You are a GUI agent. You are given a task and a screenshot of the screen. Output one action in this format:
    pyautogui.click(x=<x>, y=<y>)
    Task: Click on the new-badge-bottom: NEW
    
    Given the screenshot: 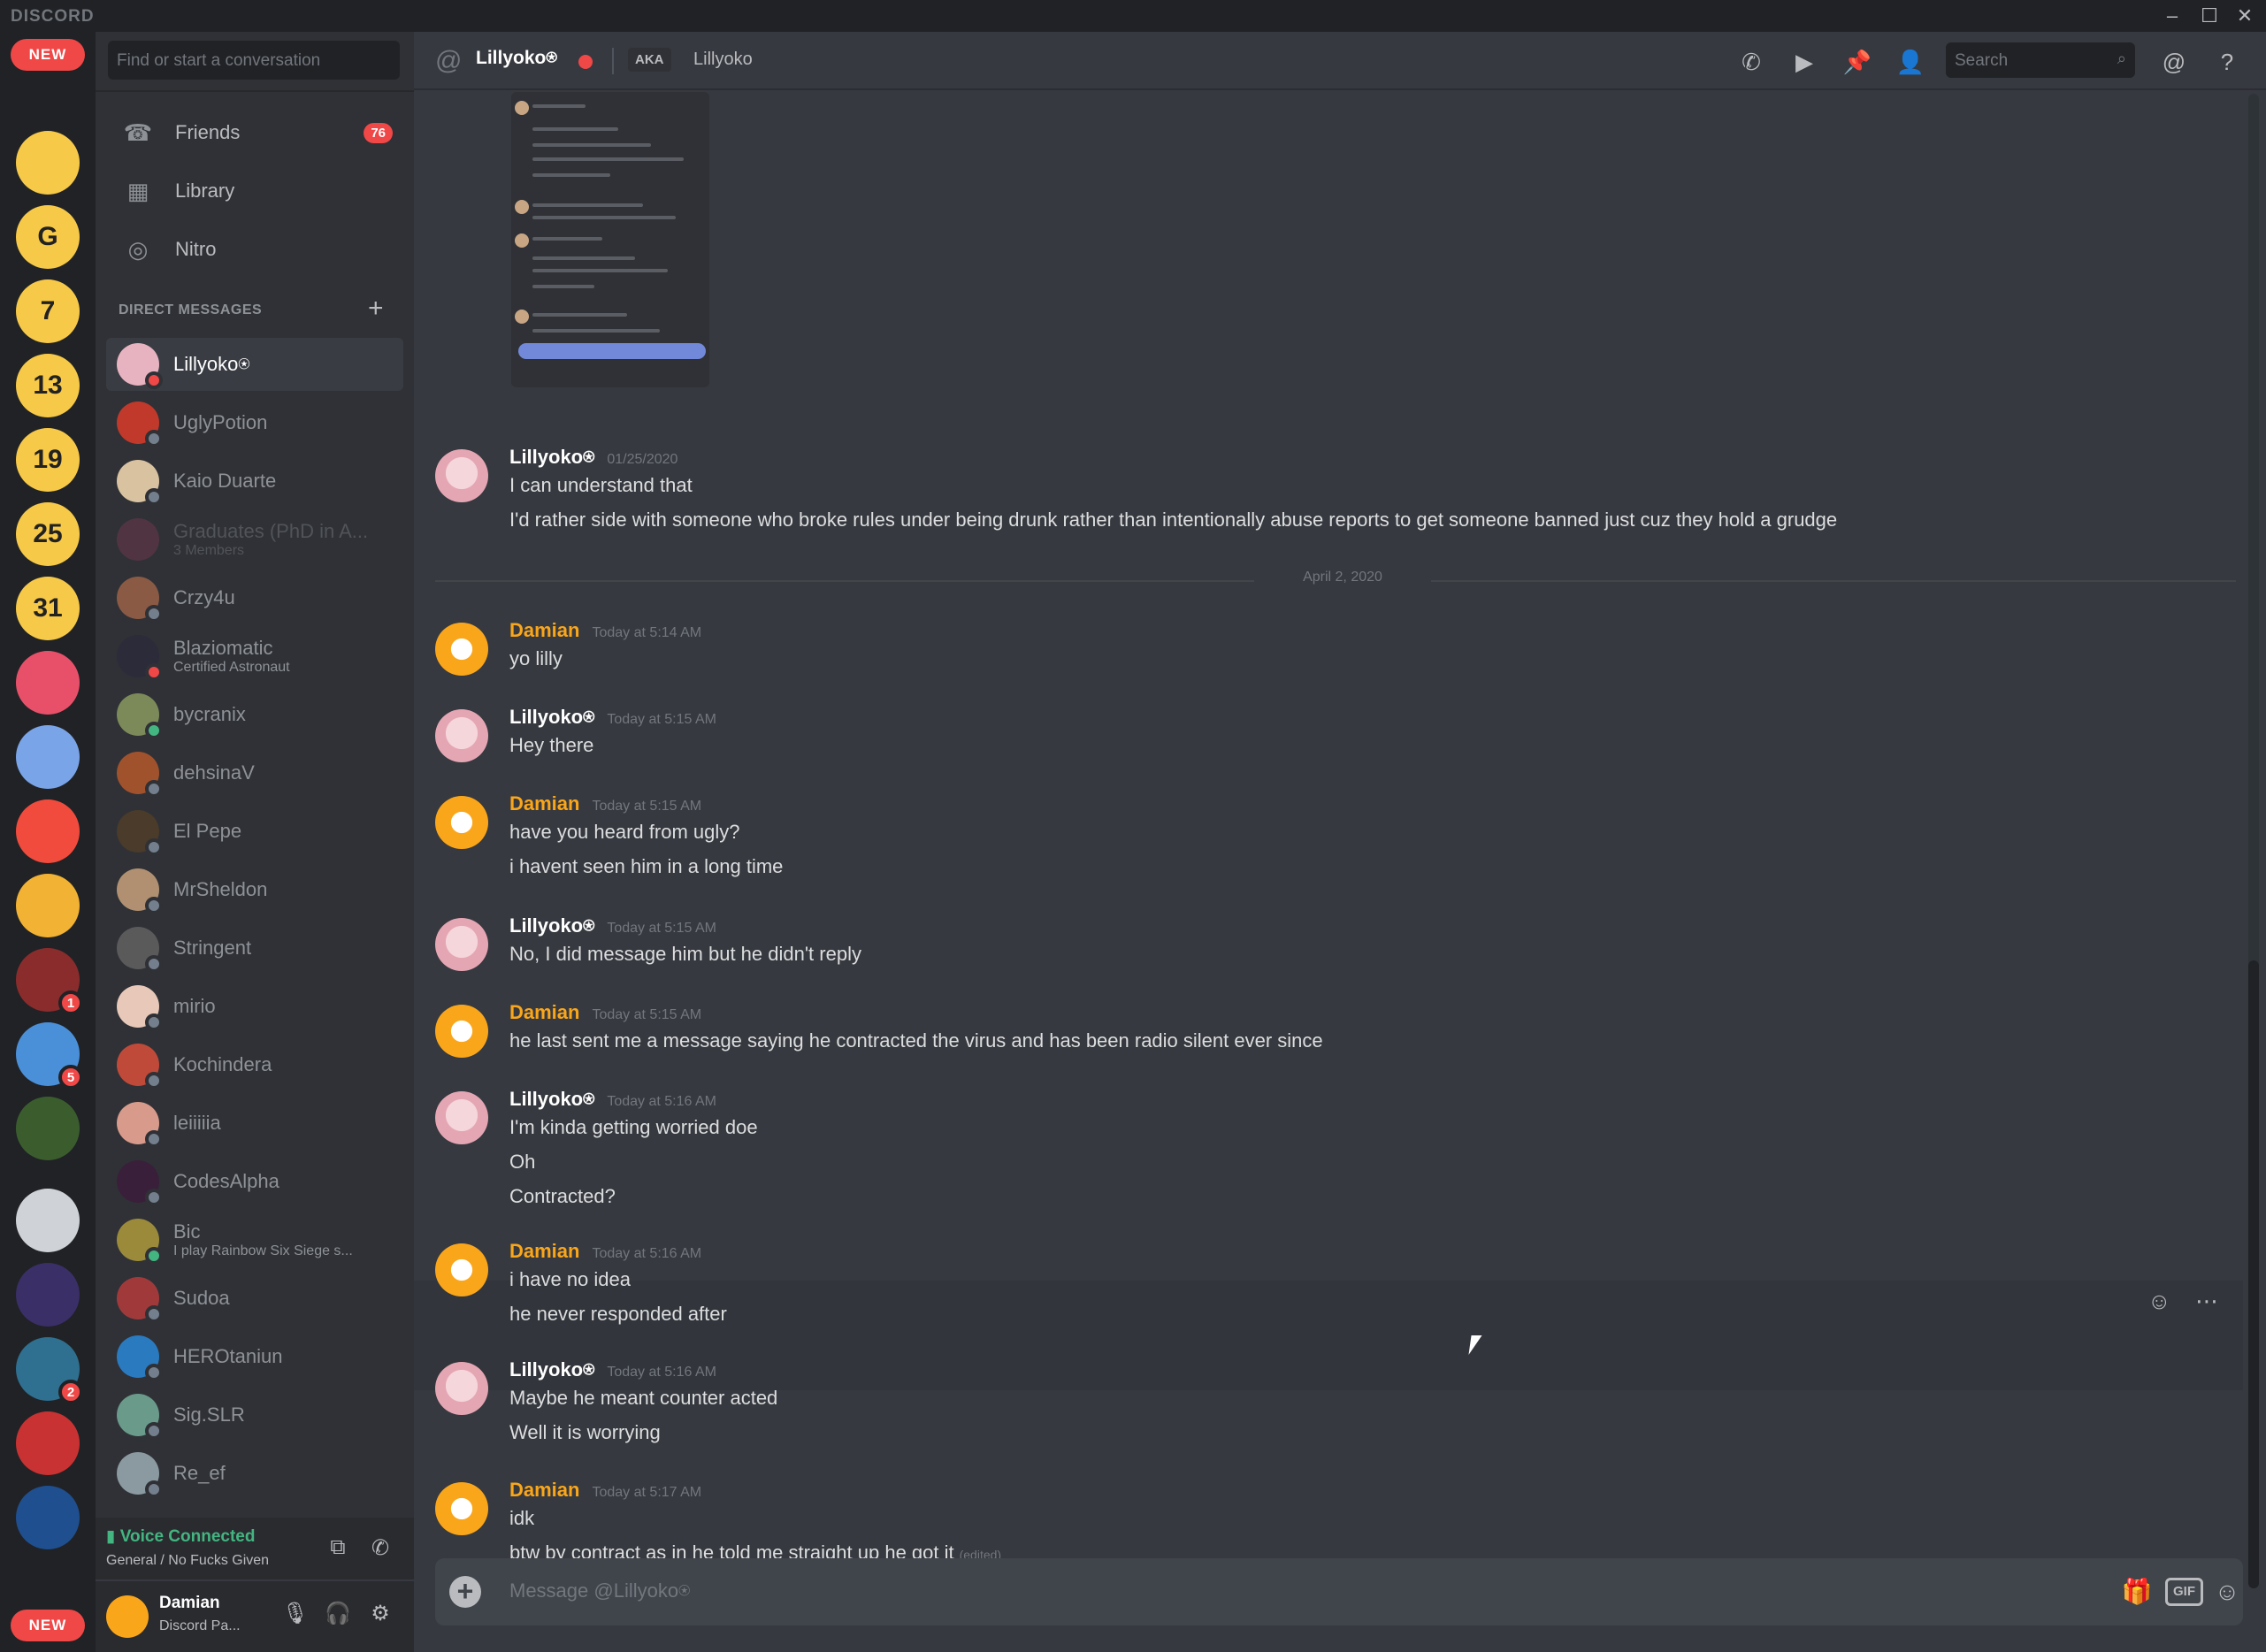 What is the action you would take?
    pyautogui.click(x=48, y=1625)
    